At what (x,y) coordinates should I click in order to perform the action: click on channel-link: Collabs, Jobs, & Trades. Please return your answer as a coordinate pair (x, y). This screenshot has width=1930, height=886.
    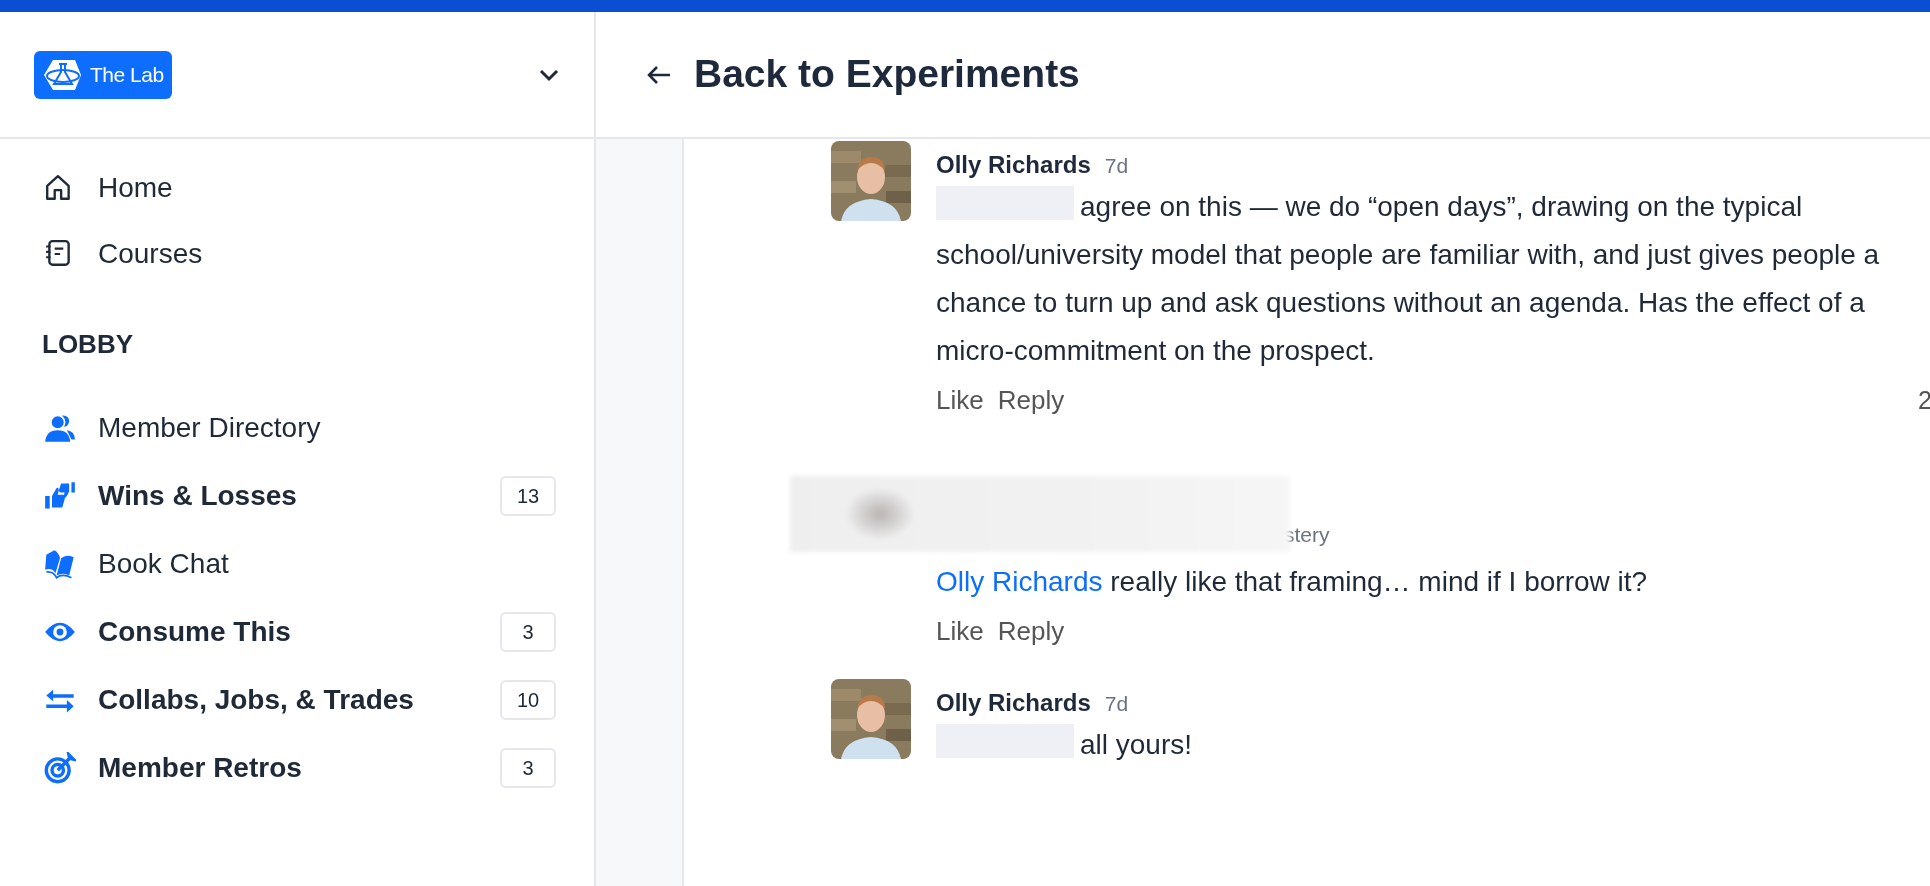
    Looking at the image, I should click on (299, 700).